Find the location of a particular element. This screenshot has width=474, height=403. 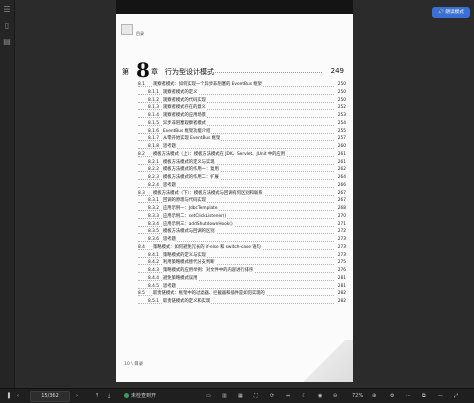

zoom-out-icon: ⊖ is located at coordinates (335, 396).